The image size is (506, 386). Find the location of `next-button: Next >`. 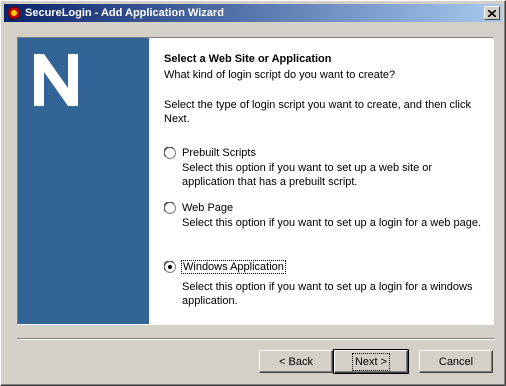

next-button: Next > is located at coordinates (371, 361).